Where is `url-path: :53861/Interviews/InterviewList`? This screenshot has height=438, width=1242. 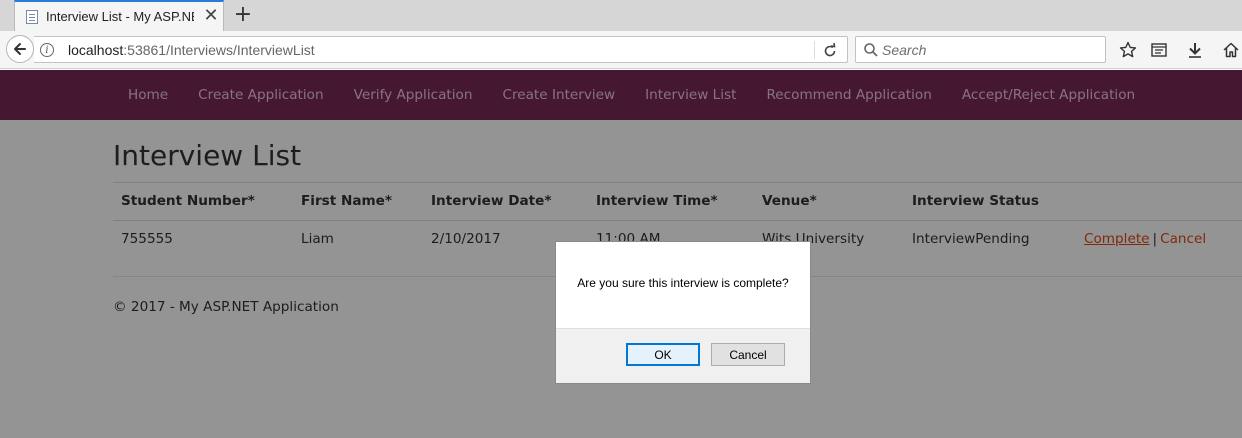 url-path: :53861/Interviews/InterviewList is located at coordinates (219, 50).